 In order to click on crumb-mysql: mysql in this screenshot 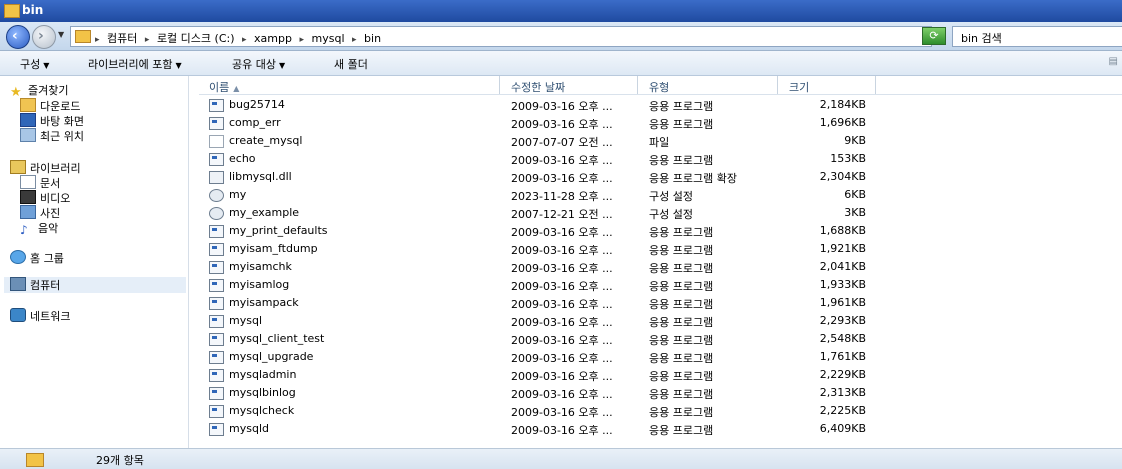, I will do `click(328, 38)`.